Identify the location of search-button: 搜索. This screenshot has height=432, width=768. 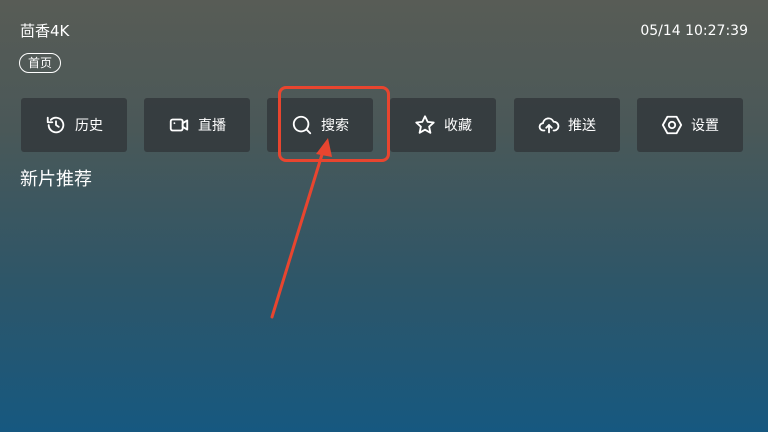
(320, 125).